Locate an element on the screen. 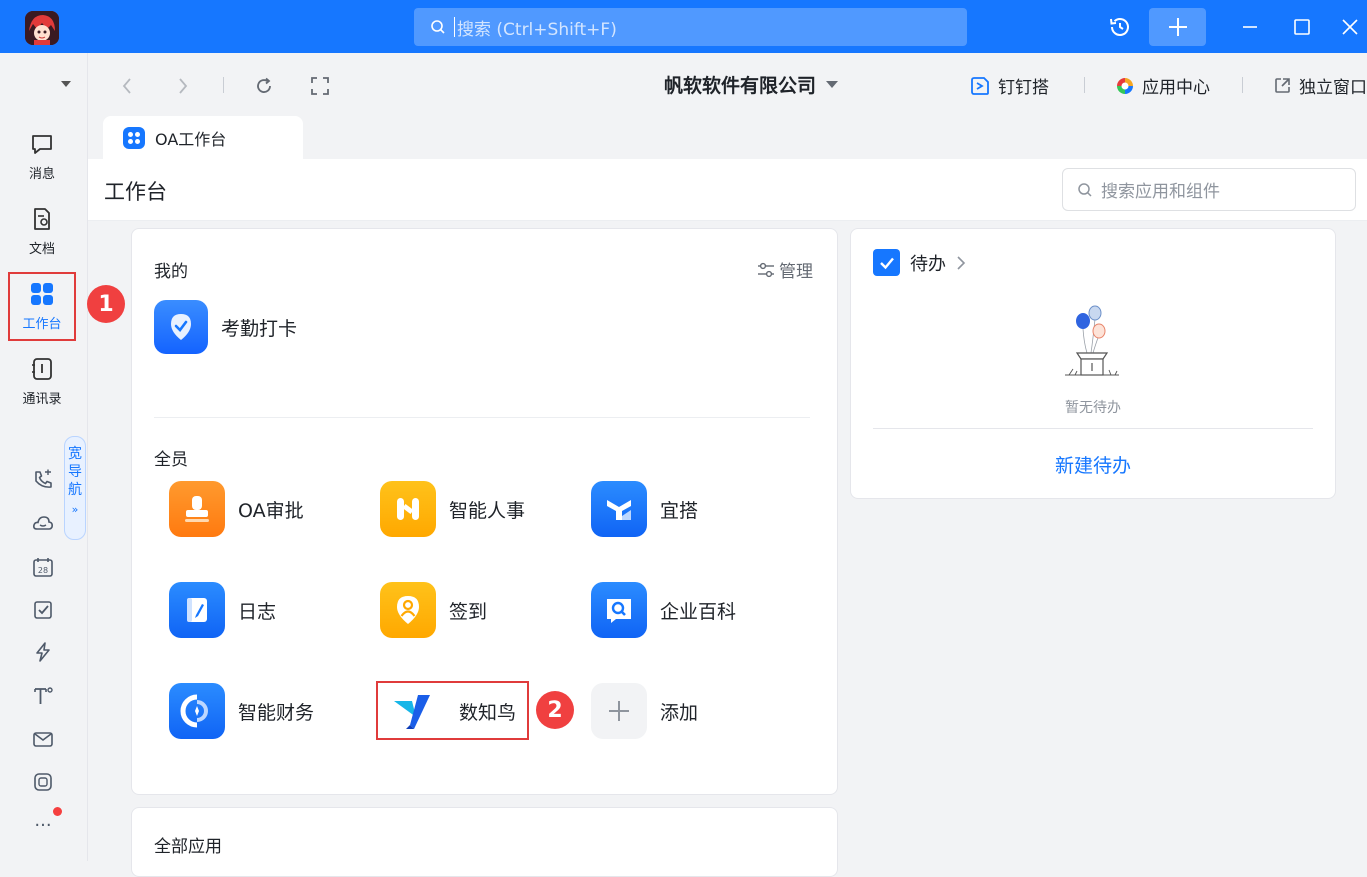  checkbox-icon is located at coordinates (886, 262).